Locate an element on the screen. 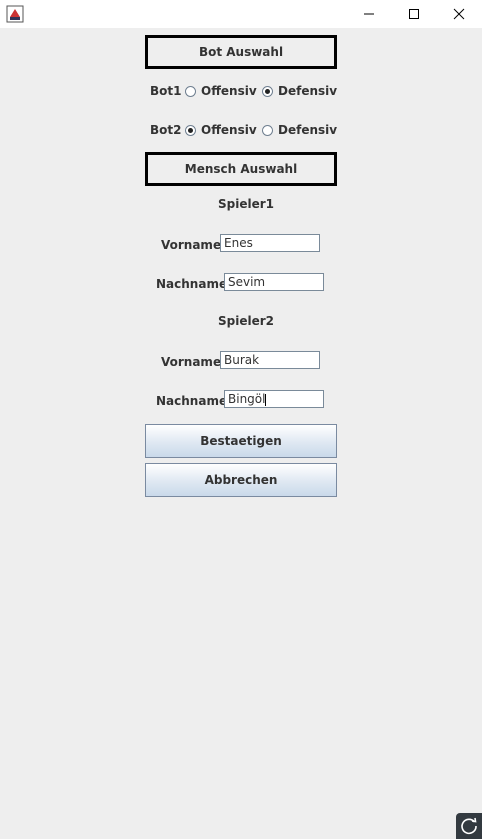 This screenshot has width=482, height=839. player2-nachname-label: Nachname: is located at coordinates (194, 401).